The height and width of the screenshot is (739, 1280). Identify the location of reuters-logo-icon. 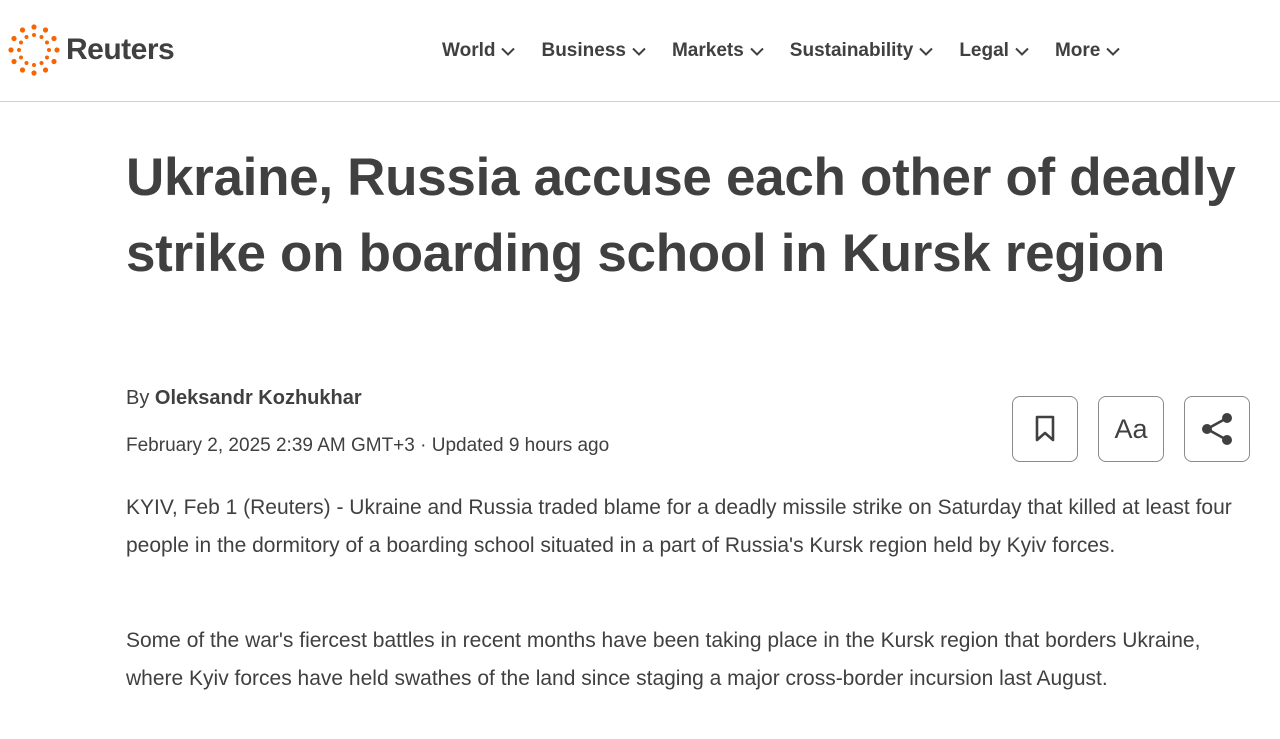
(34, 50).